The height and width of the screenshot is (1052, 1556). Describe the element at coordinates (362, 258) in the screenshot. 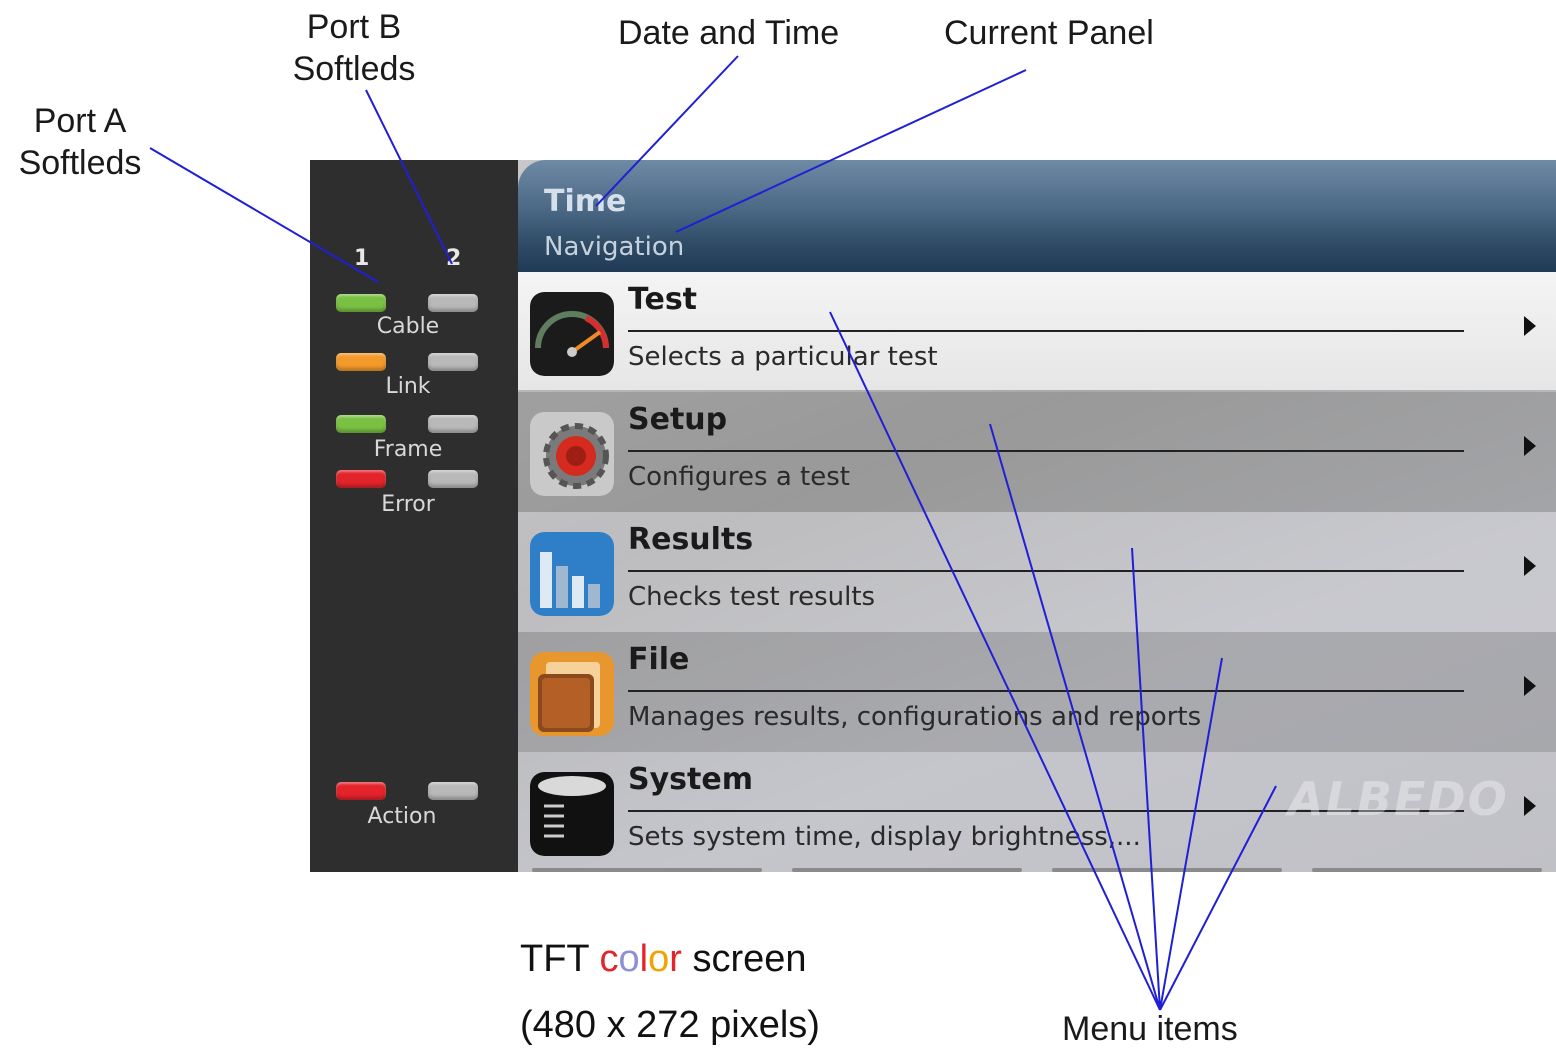

I see `port-a-number: 1` at that location.